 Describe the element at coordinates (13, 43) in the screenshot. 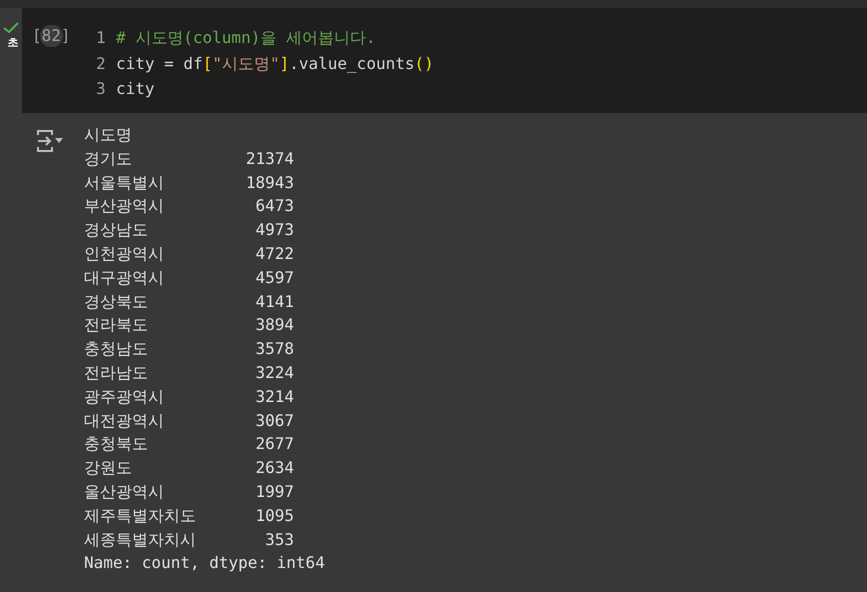

I see `execution-time: 초` at that location.